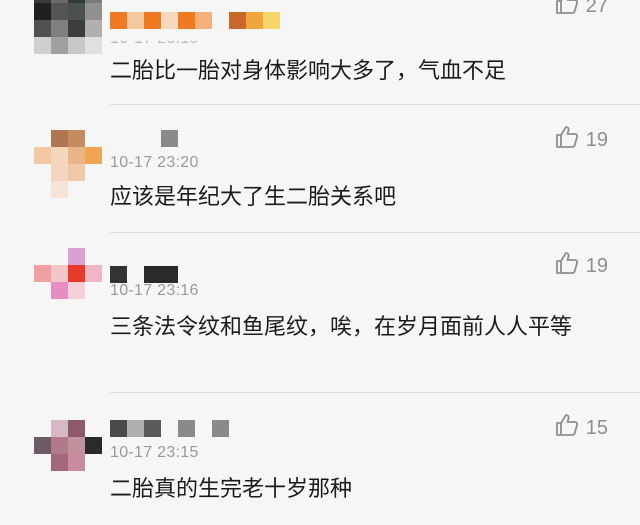 The image size is (640, 525). I want to click on comment-time: 10-17 23:15, so click(154, 452).